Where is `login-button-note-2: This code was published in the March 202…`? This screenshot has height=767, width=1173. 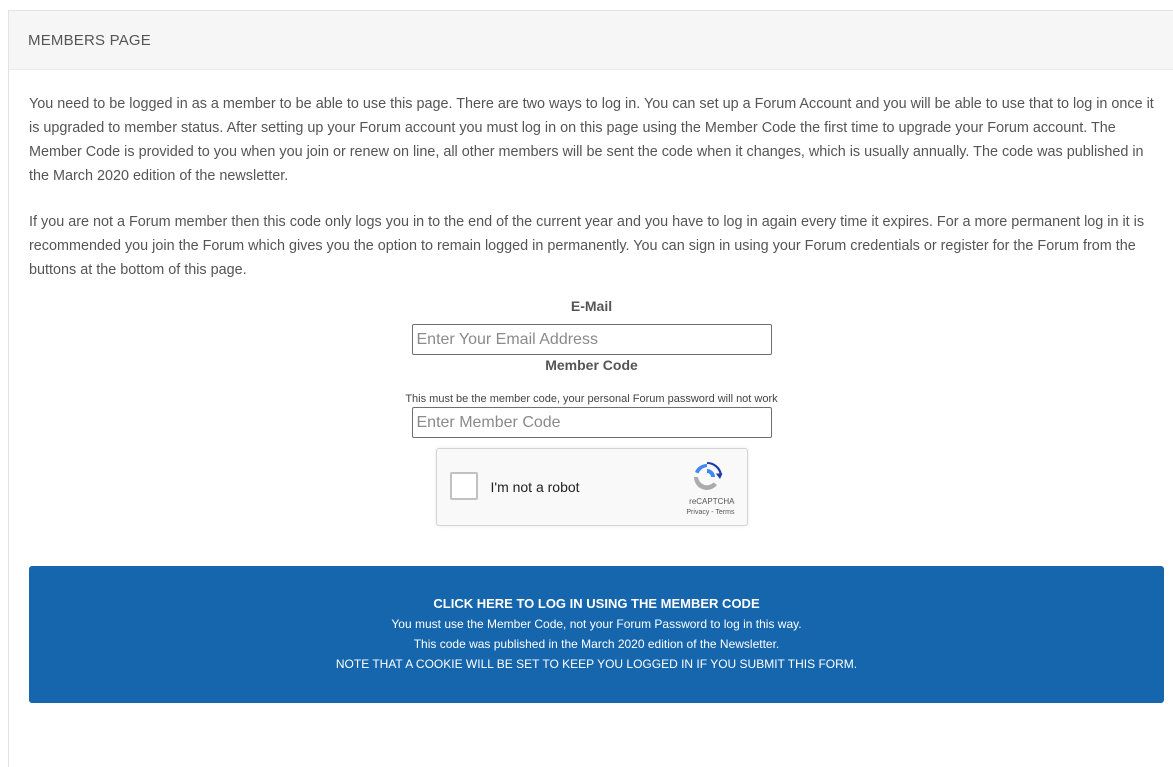
login-button-note-2: This code was published in the March 202… is located at coordinates (596, 644).